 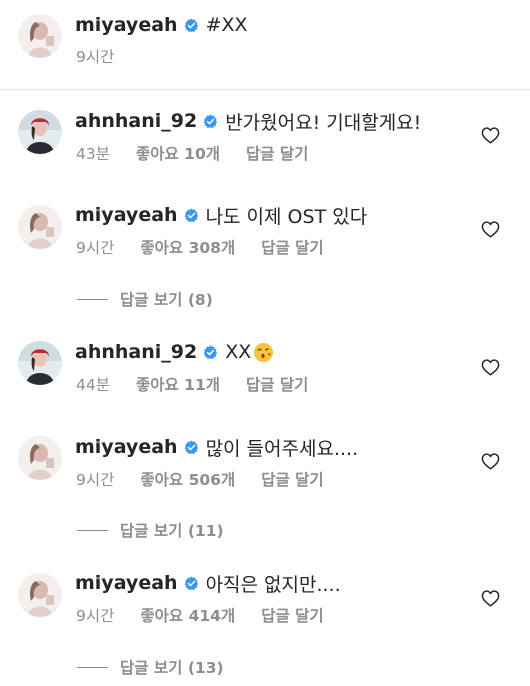 I want to click on comment-likes: 좋아요 10개, so click(x=178, y=153).